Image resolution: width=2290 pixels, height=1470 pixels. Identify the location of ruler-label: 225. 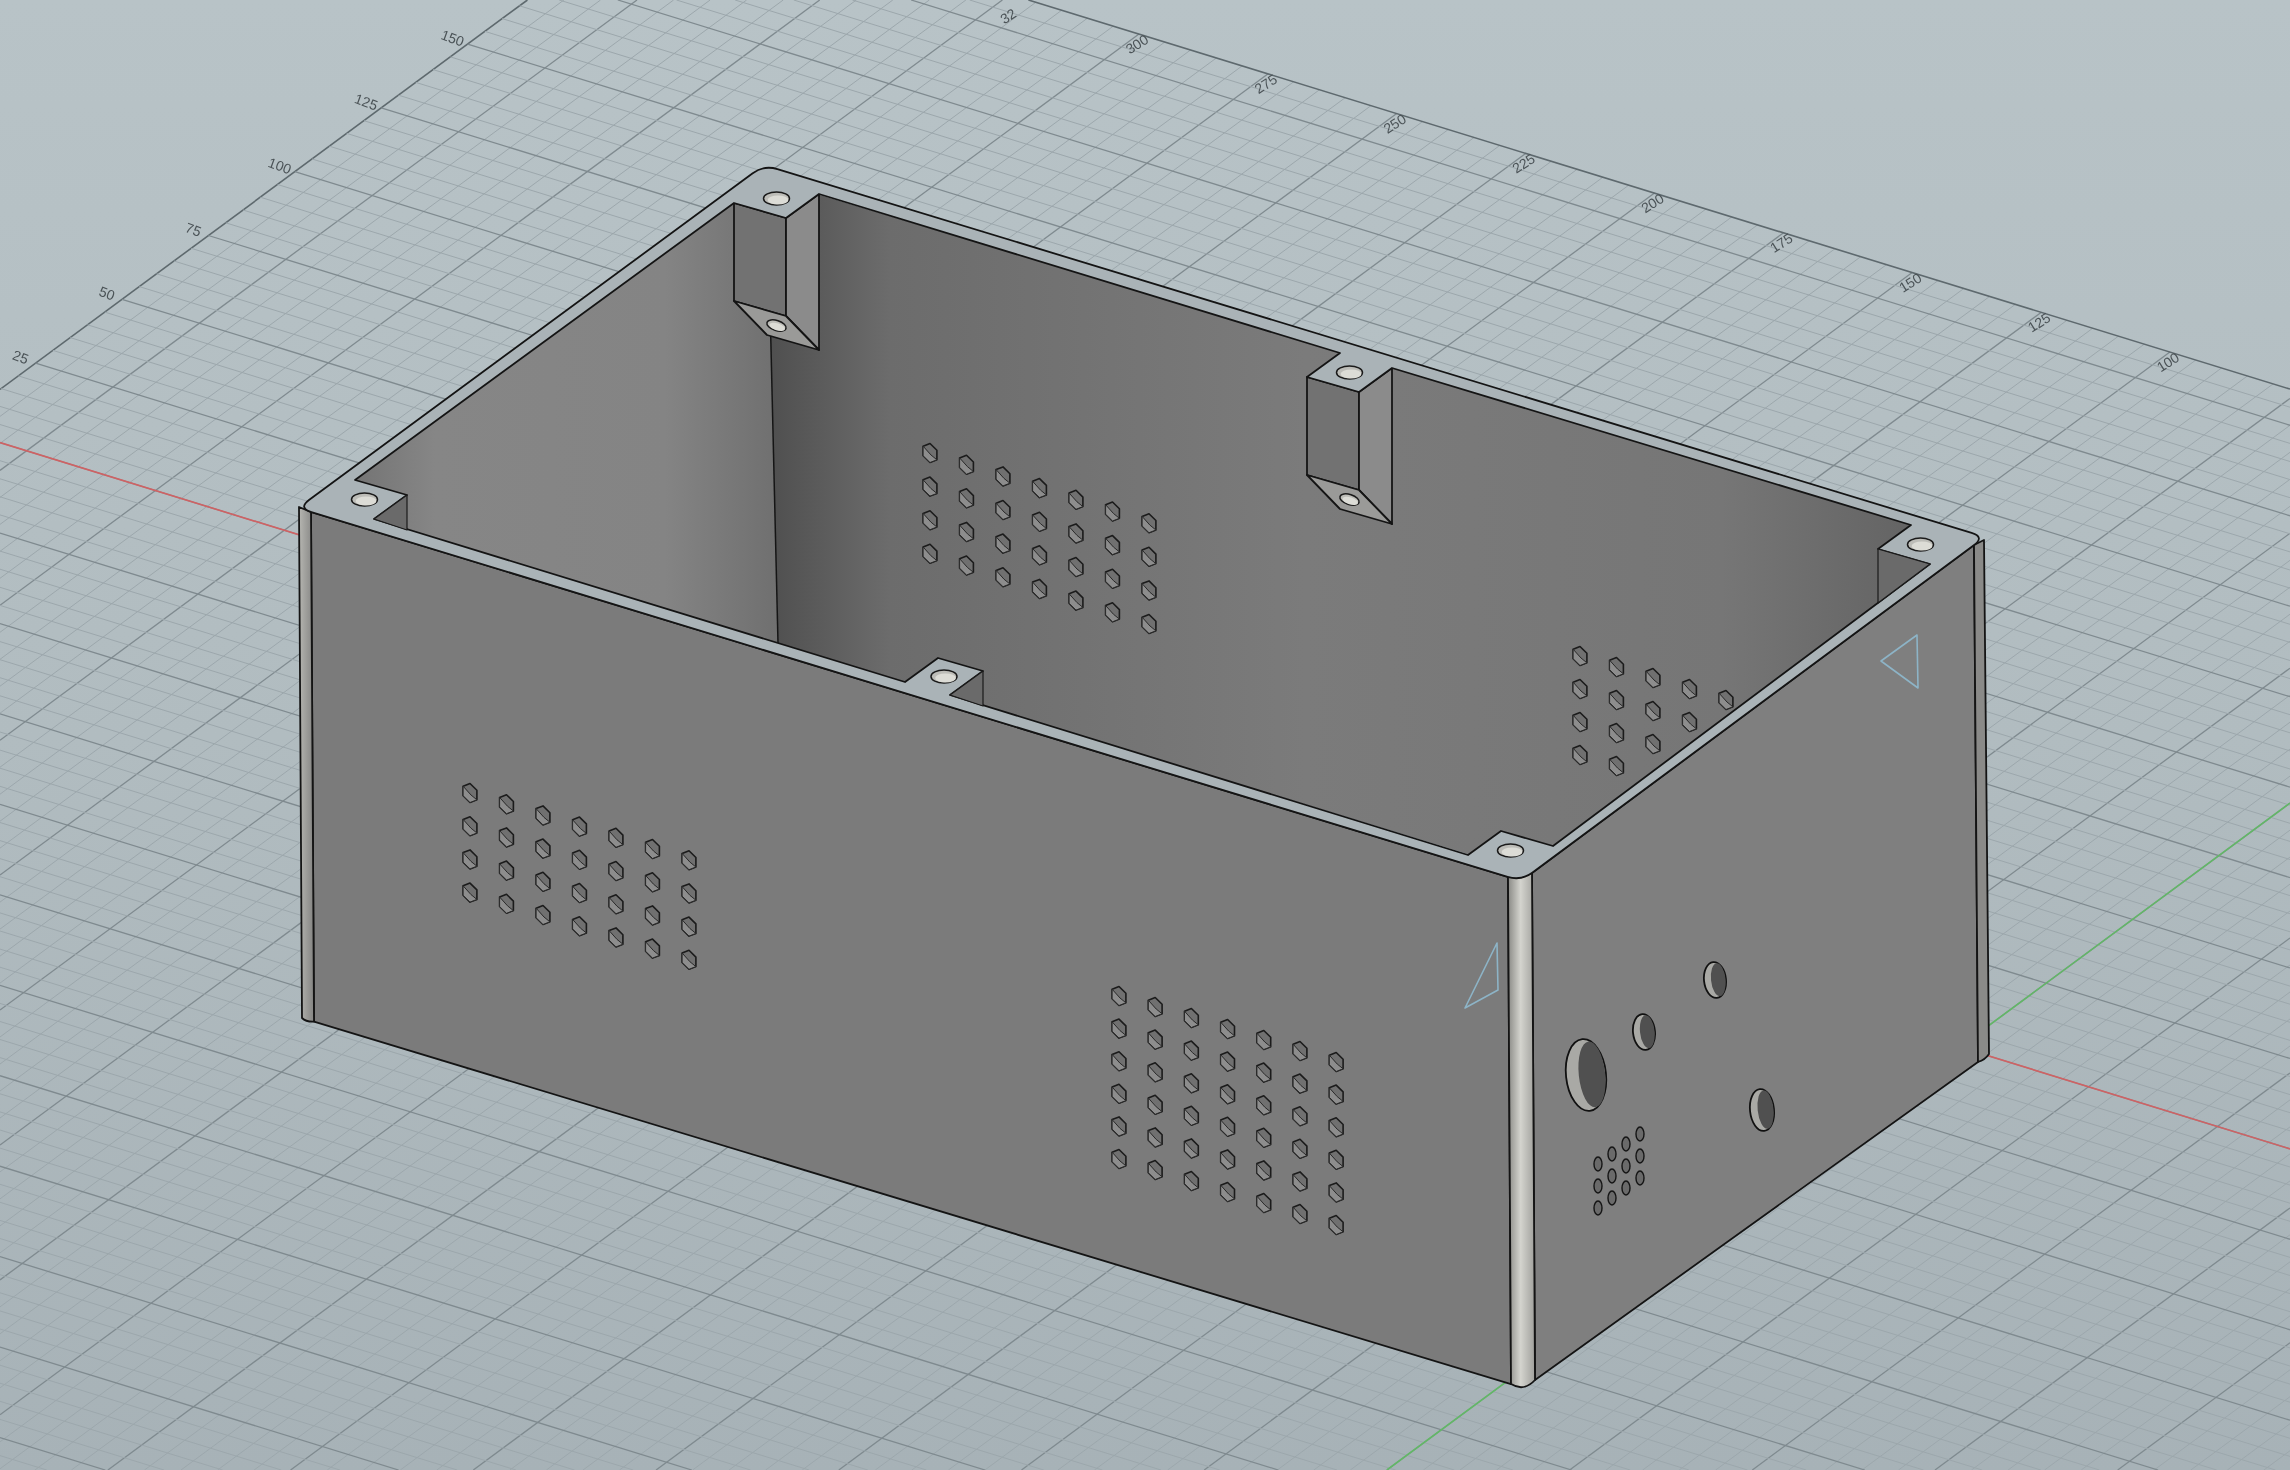
(1523, 163).